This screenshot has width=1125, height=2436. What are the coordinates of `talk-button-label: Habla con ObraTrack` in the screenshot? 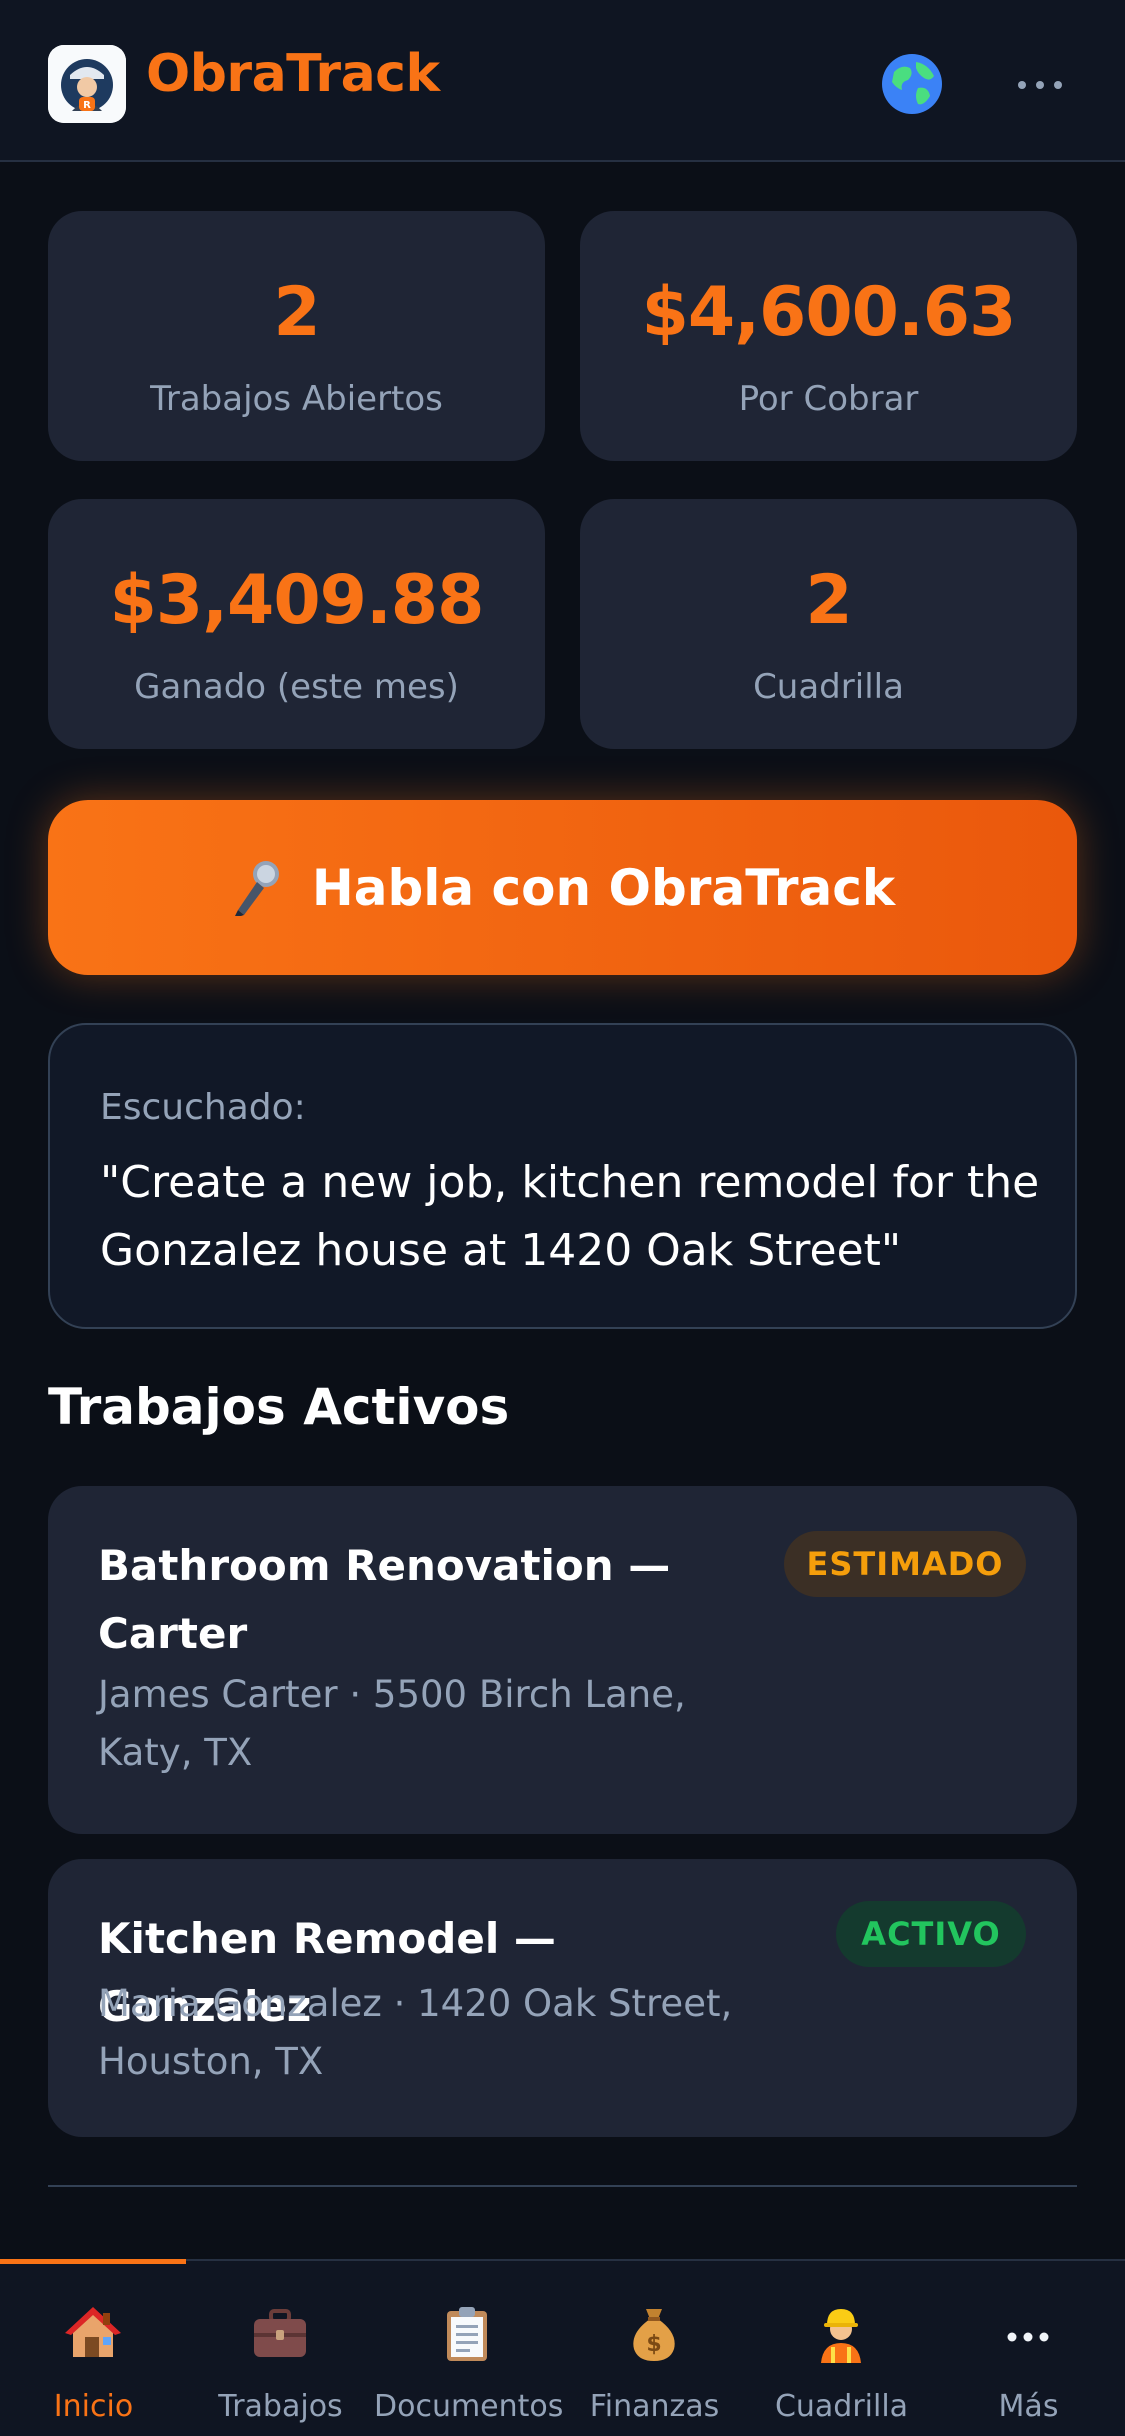 It's located at (603, 887).